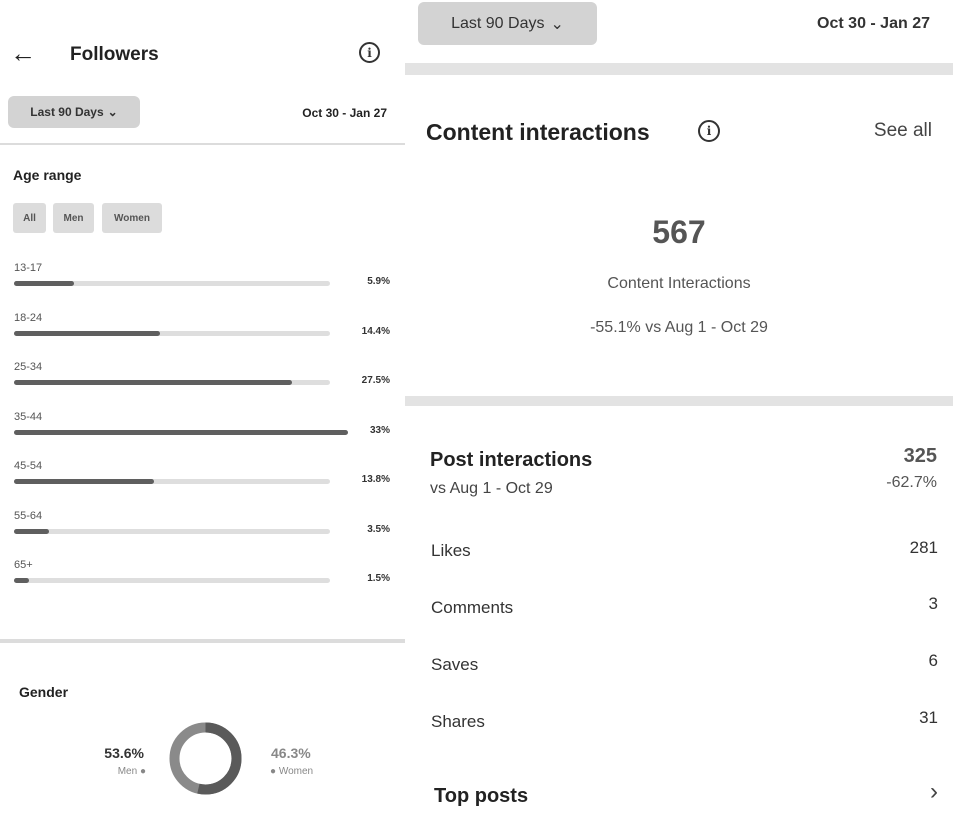  I want to click on shares-value: 31, so click(928, 717).